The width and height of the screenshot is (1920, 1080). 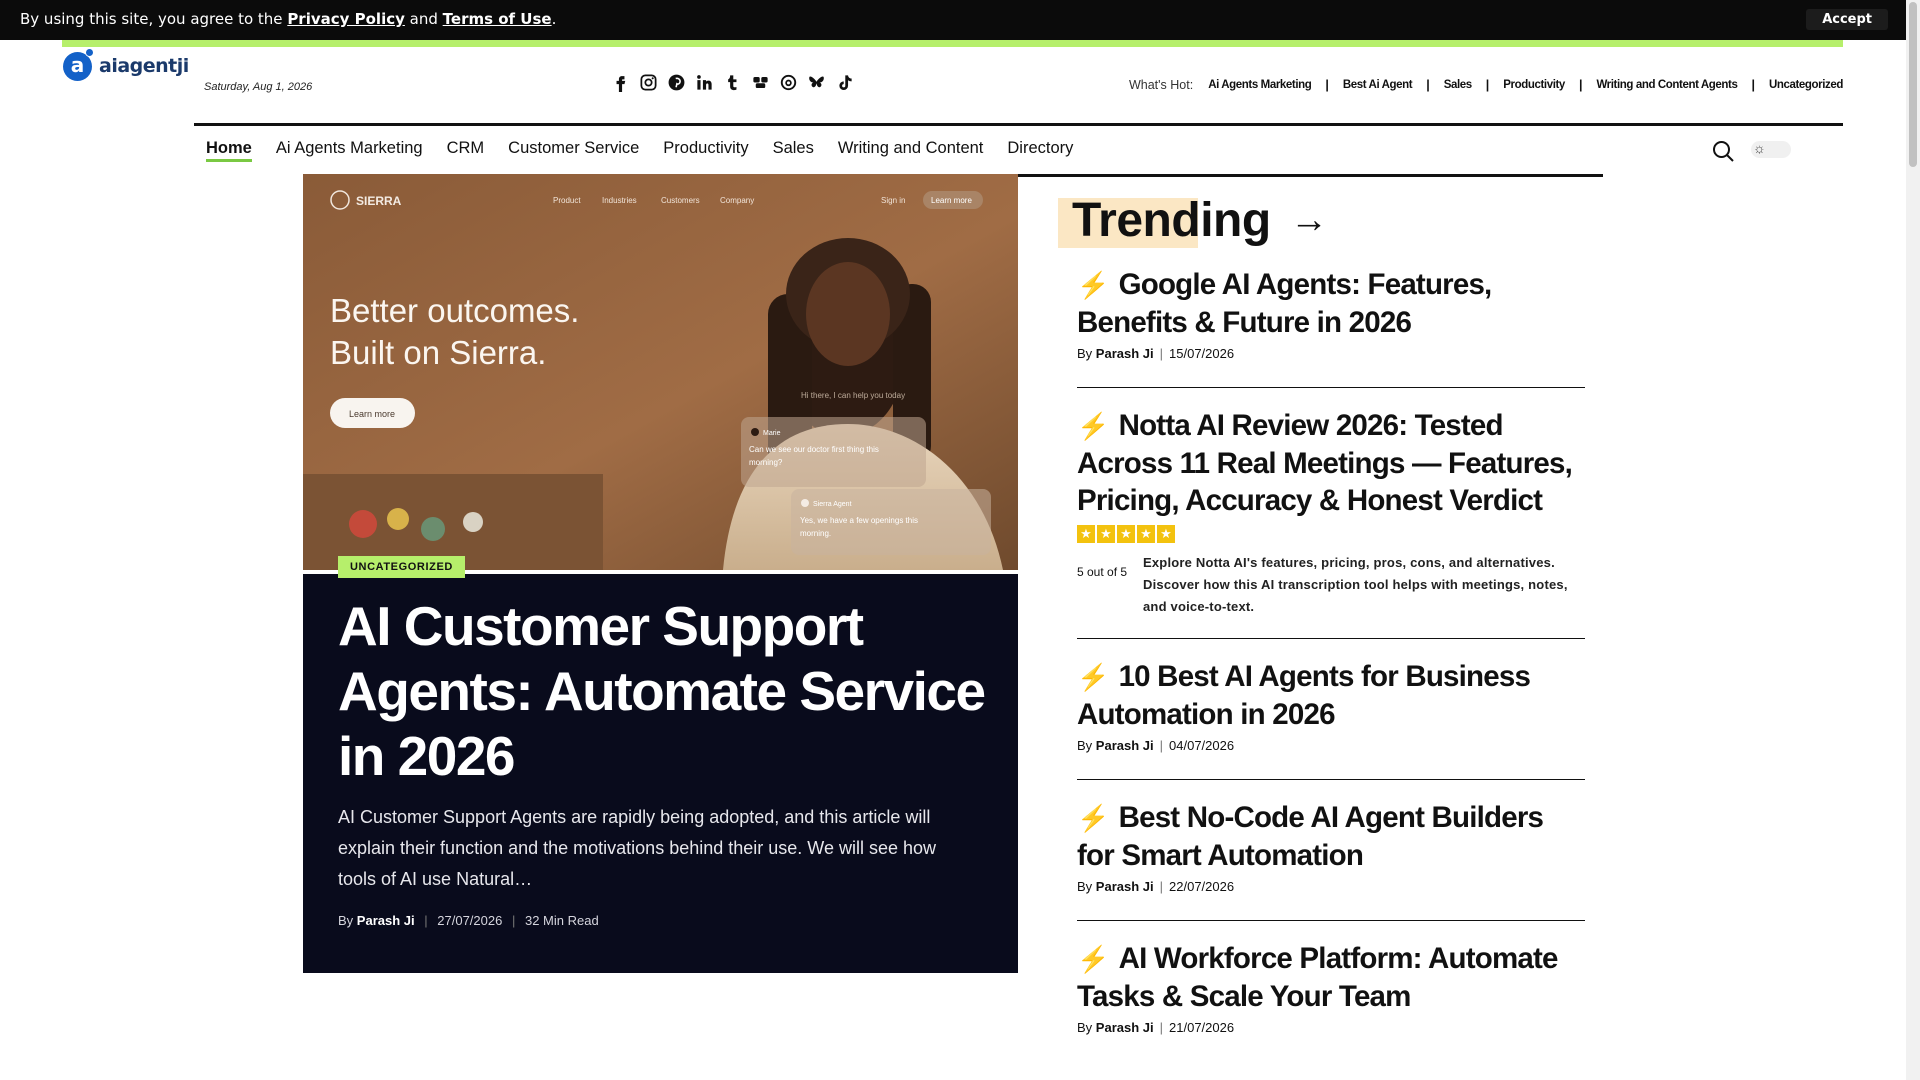 What do you see at coordinates (1378, 85) in the screenshot?
I see `hot-link-best-ai-agent: Best Ai Agent` at bounding box center [1378, 85].